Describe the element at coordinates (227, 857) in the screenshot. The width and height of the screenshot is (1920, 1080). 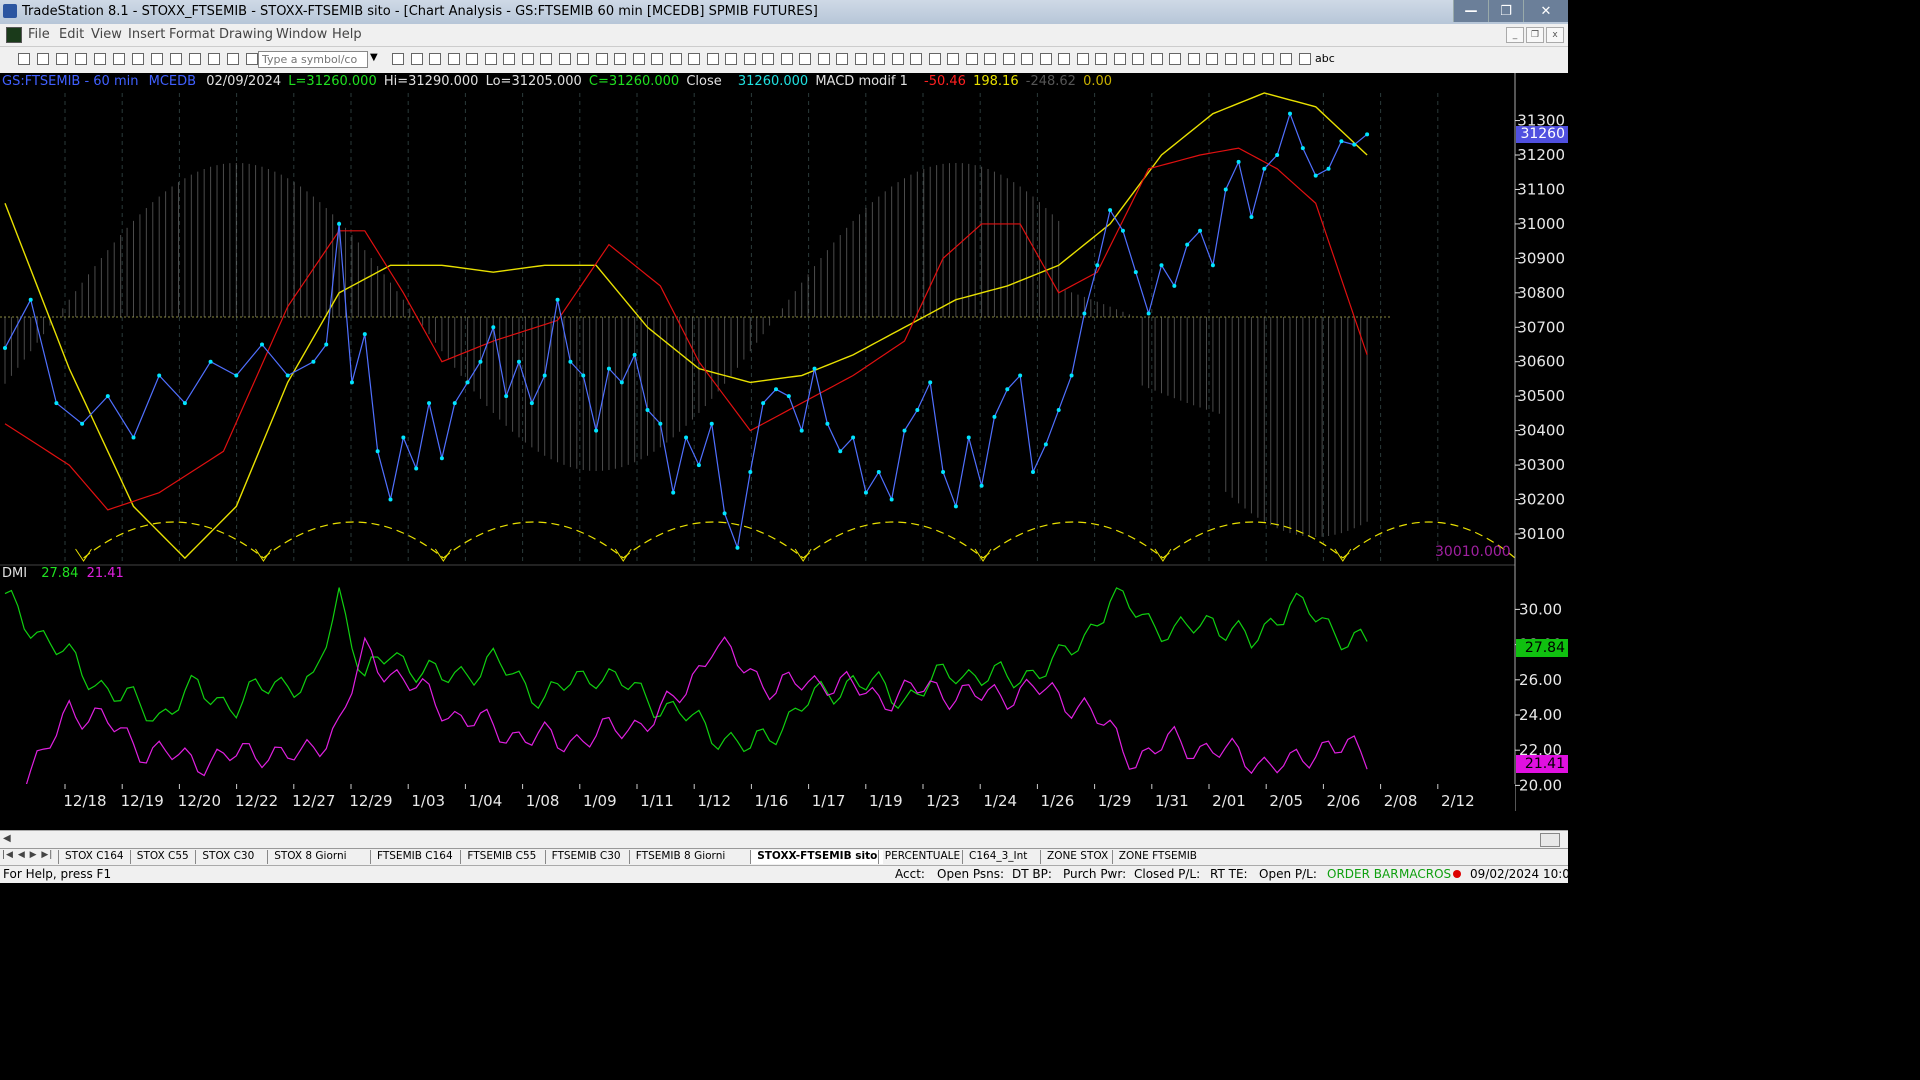
I see `sheet-tab: STOX C30` at that location.